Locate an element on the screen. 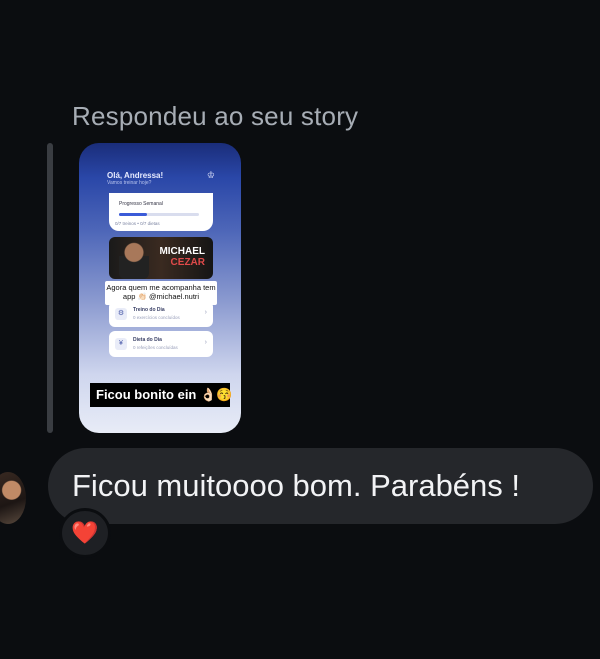  story-progress-label: Progresso Semanal is located at coordinates (141, 204).